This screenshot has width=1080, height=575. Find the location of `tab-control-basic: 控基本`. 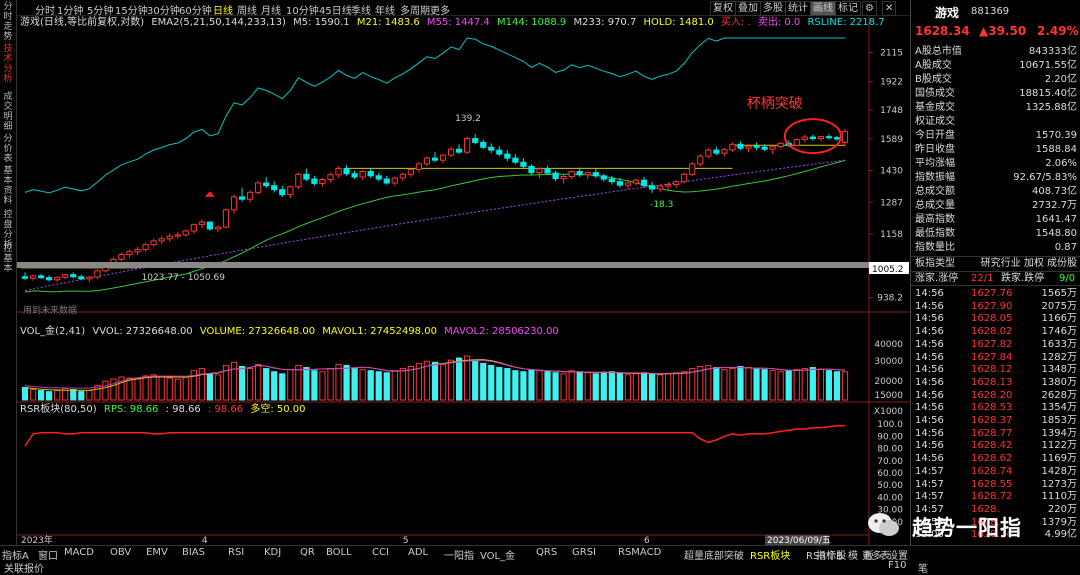

tab-control-basic: 控基本 is located at coordinates (8, 259).